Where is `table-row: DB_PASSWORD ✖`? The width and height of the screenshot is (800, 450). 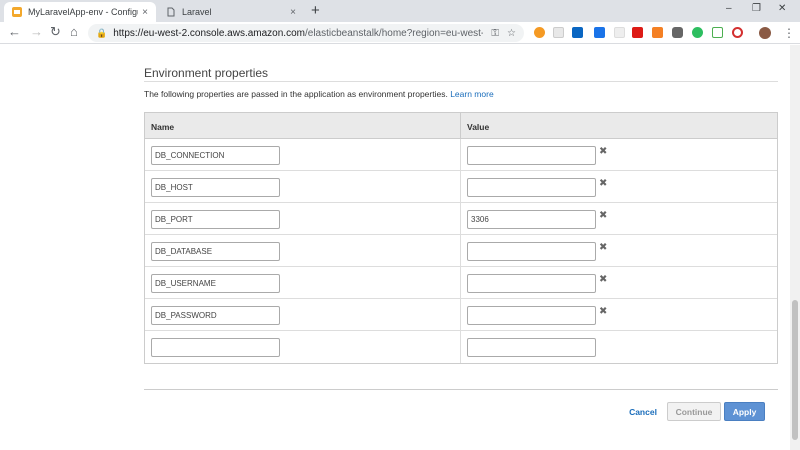 table-row: DB_PASSWORD ✖ is located at coordinates (461, 315).